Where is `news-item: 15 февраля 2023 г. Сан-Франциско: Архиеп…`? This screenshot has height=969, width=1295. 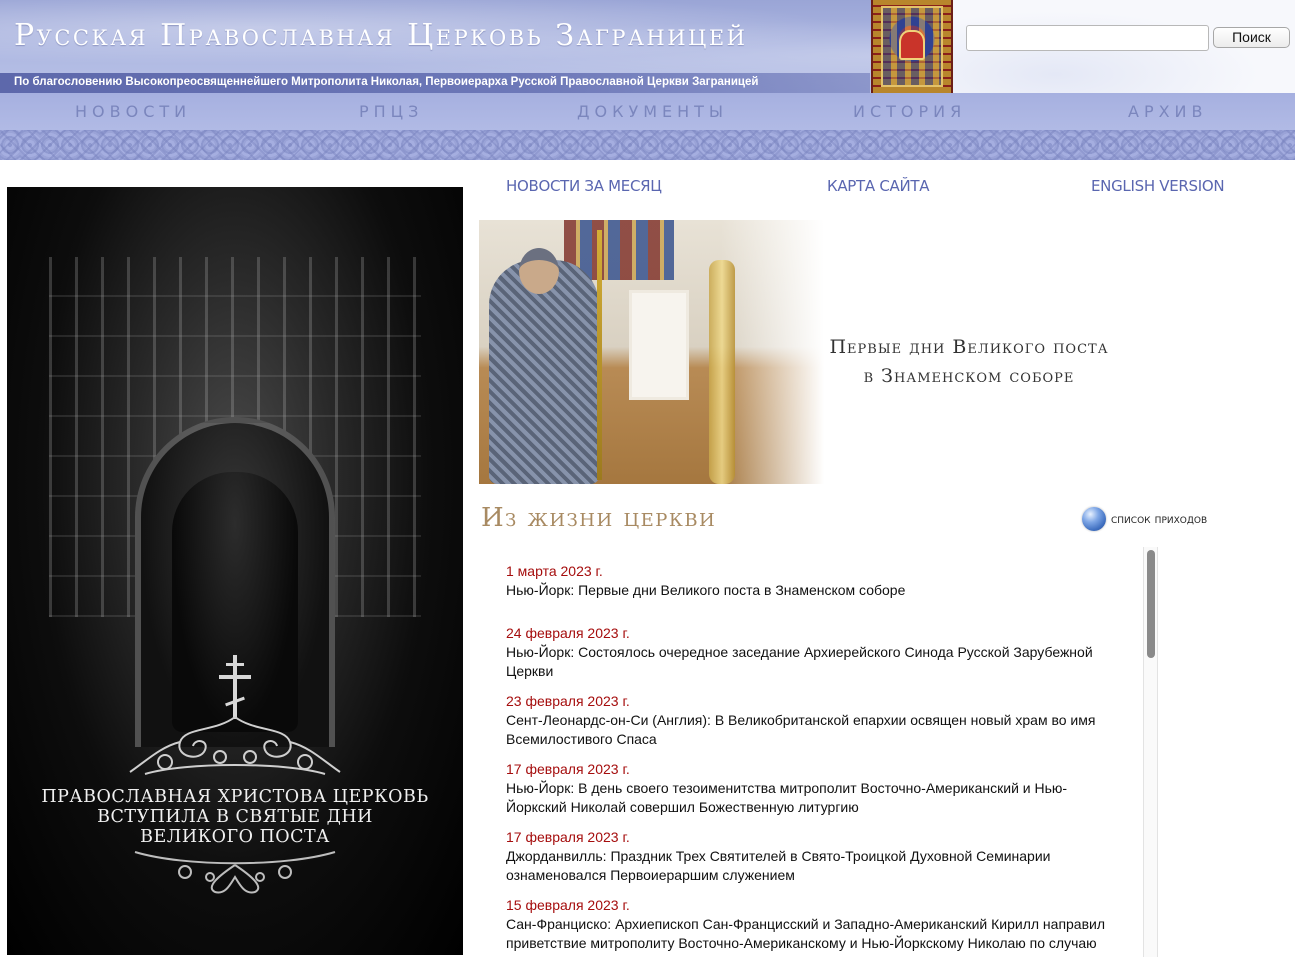 news-item: 15 февраля 2023 г. Сан-Франциско: Архиеп… is located at coordinates (823, 924).